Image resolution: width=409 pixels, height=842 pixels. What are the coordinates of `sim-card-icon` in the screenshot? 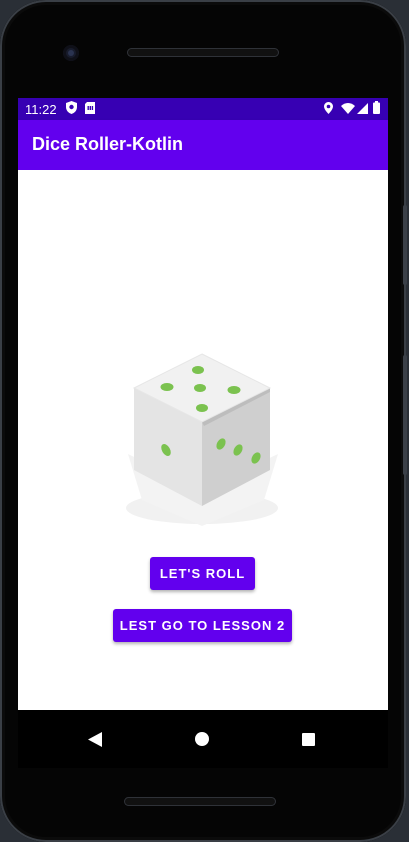 It's located at (89, 109).